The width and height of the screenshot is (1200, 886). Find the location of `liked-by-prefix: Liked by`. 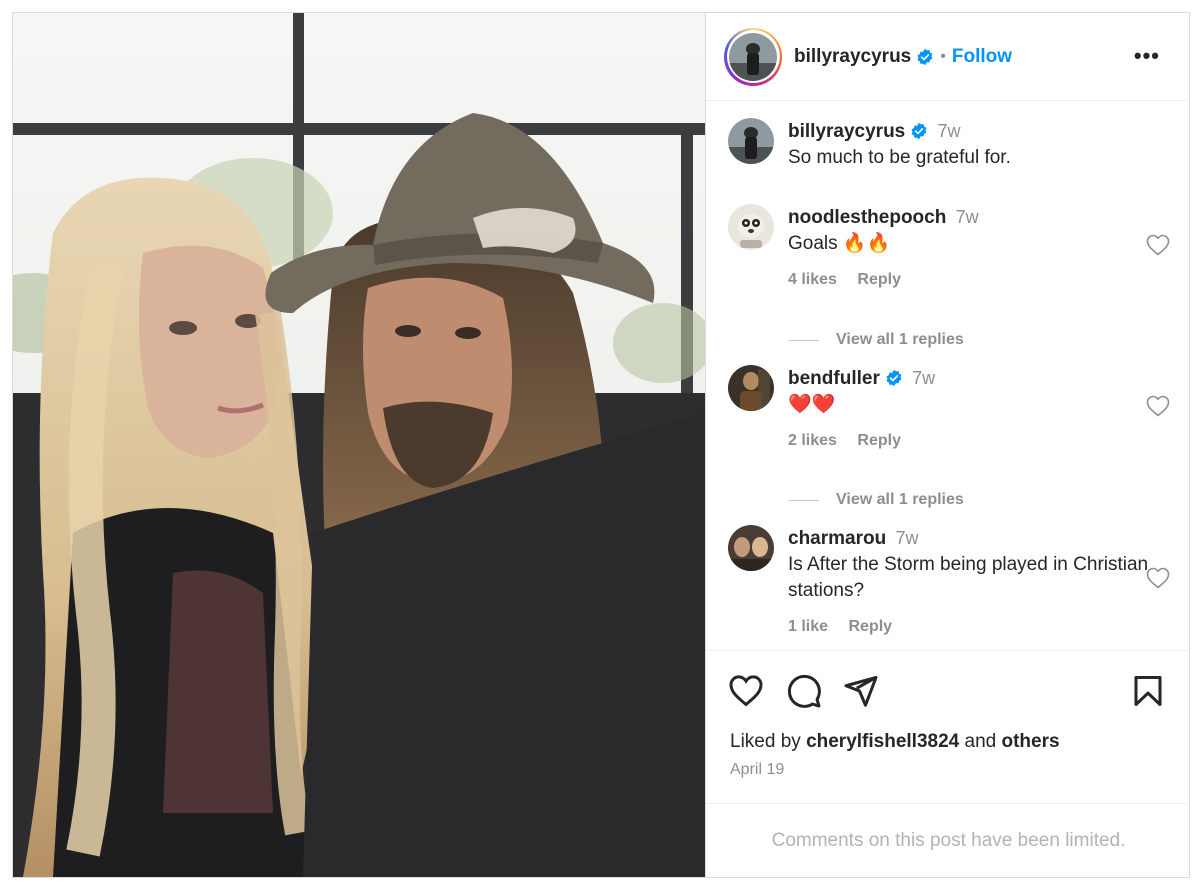

liked-by-prefix: Liked by is located at coordinates (765, 741).